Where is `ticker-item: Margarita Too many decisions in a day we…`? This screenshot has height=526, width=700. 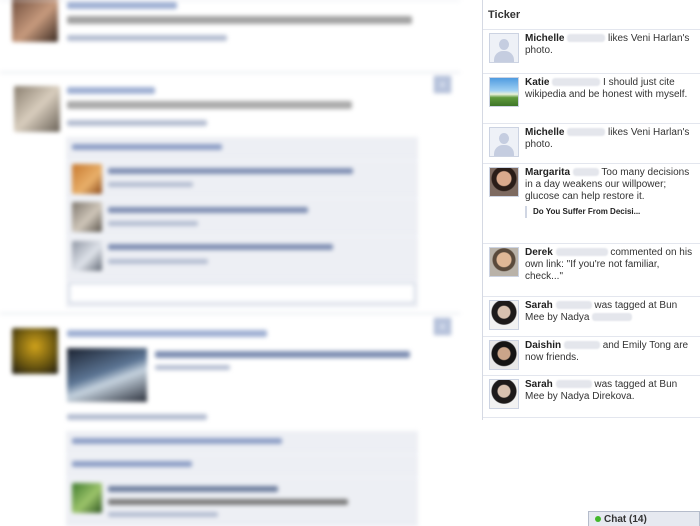
ticker-item: Margarita Too many decisions in a day we… is located at coordinates (591, 204).